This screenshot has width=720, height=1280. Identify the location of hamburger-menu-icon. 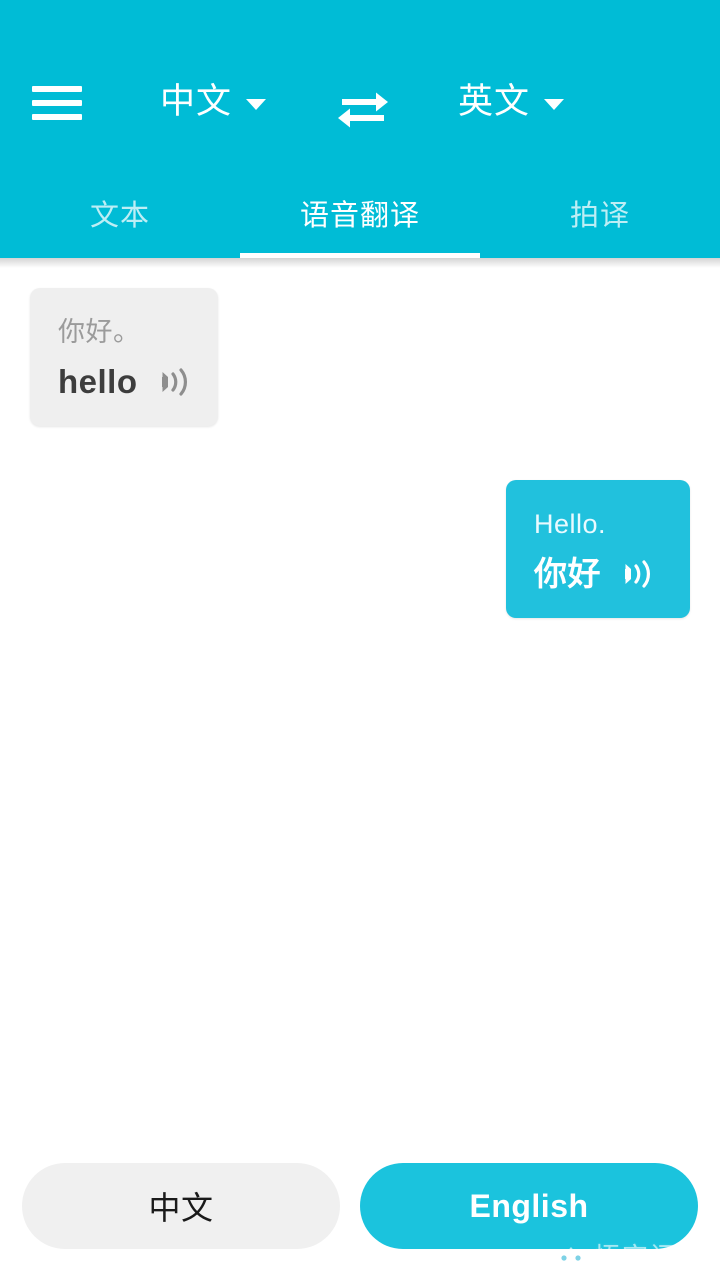
(57, 103).